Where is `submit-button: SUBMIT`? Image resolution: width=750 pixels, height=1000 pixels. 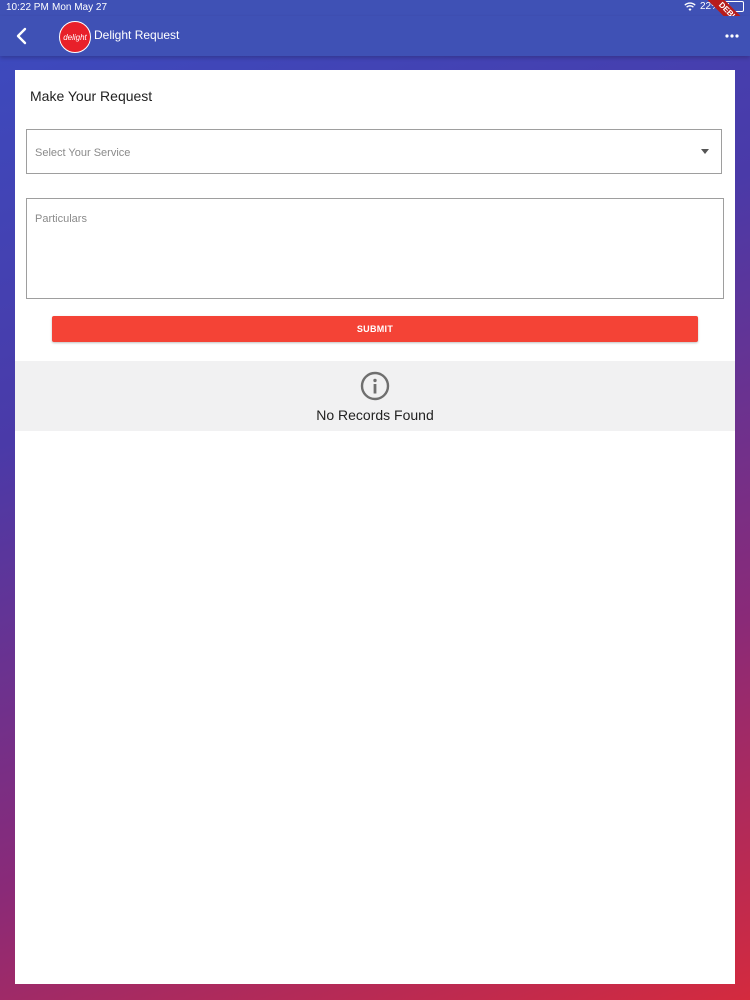 submit-button: SUBMIT is located at coordinates (375, 329).